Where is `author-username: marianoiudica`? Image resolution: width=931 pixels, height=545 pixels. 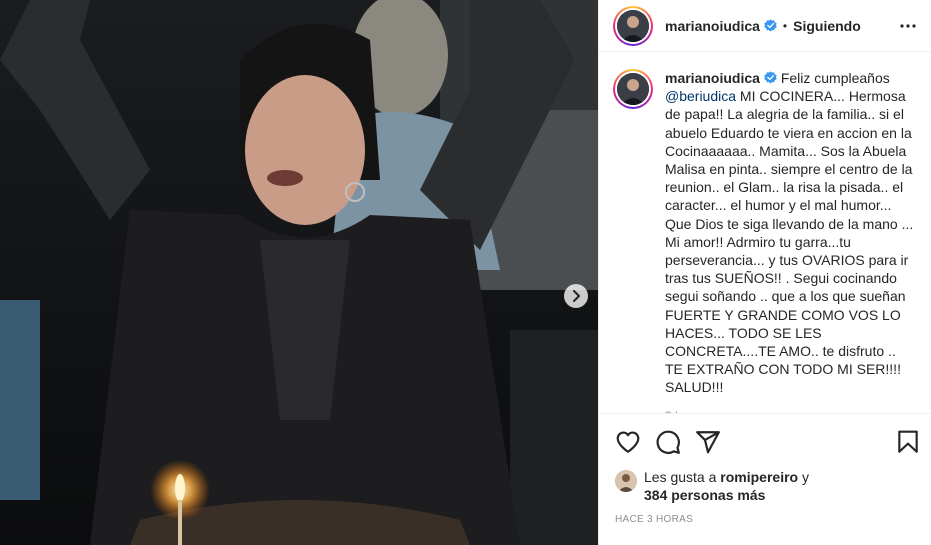 author-username: marianoiudica is located at coordinates (712, 26).